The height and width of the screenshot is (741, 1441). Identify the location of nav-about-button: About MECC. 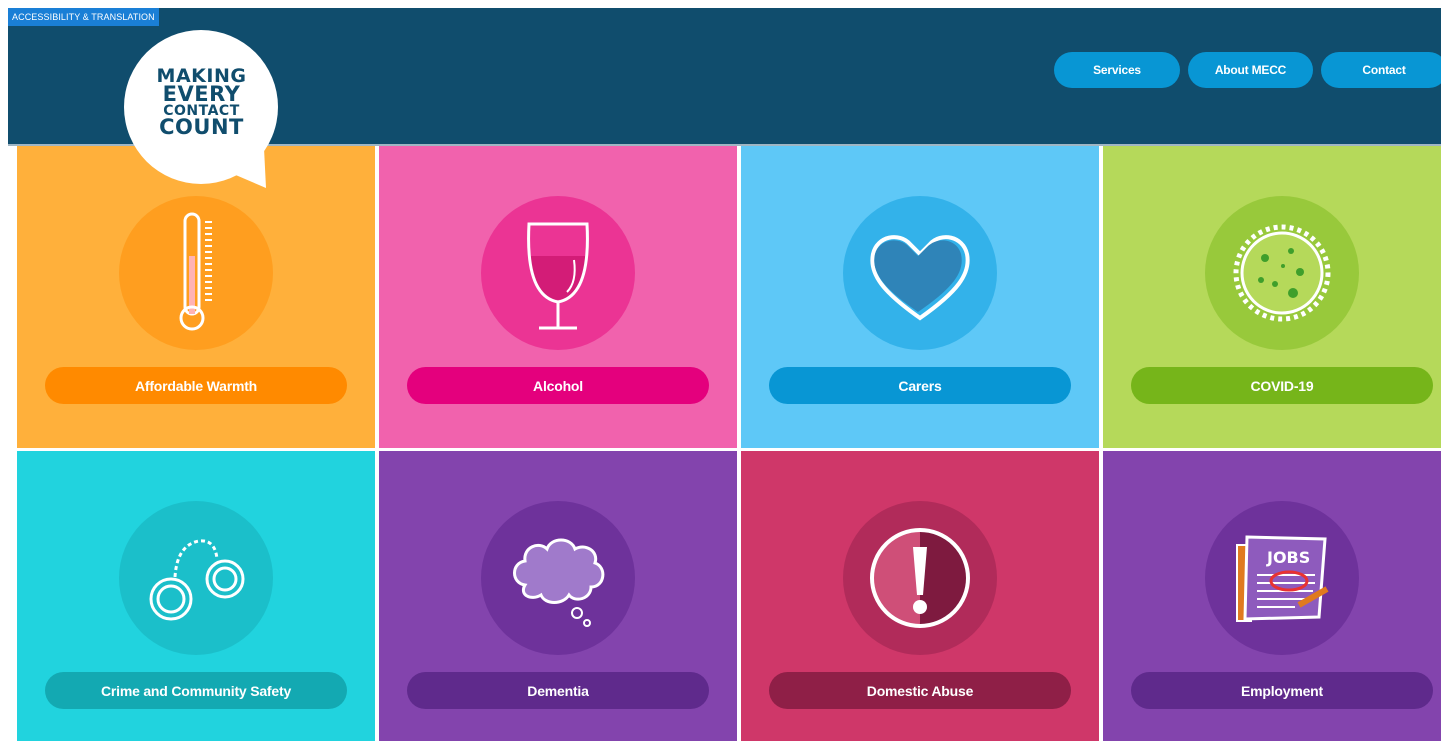
(1250, 70).